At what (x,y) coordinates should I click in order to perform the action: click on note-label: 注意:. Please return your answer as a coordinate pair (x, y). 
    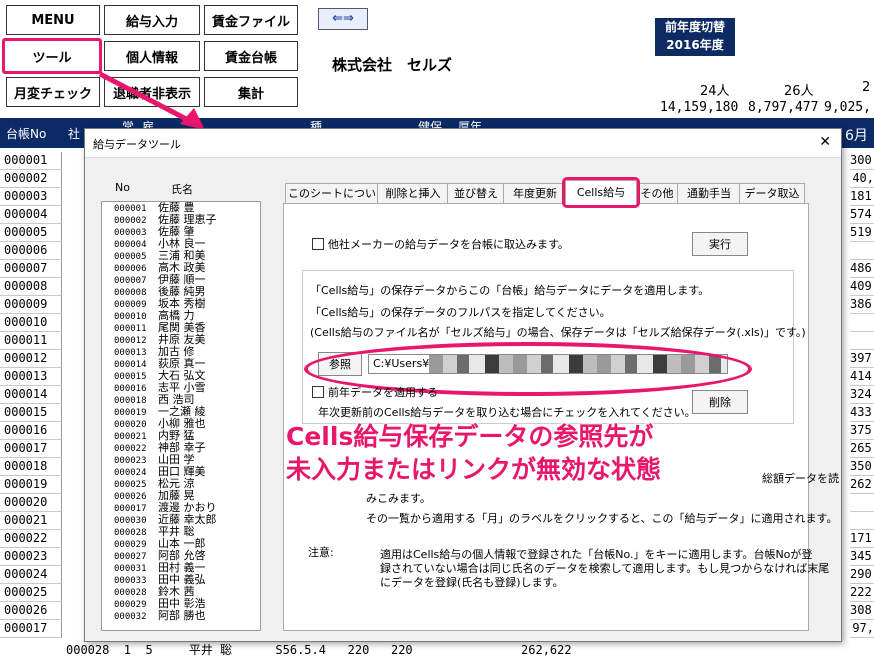
    Looking at the image, I should click on (321, 552).